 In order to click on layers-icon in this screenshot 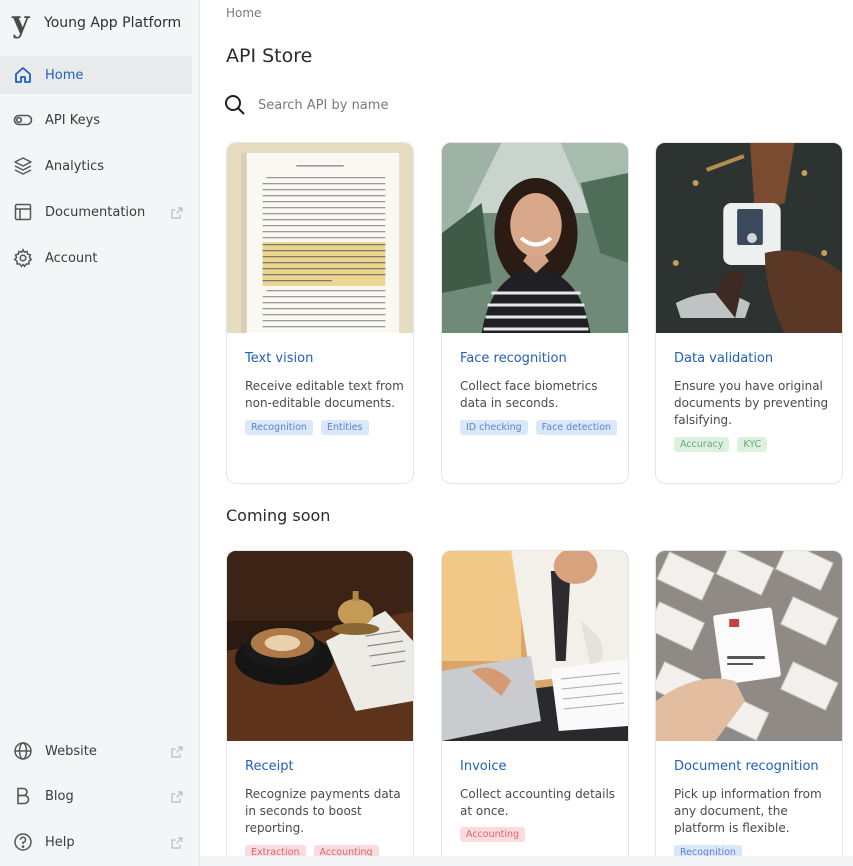, I will do `click(23, 166)`.